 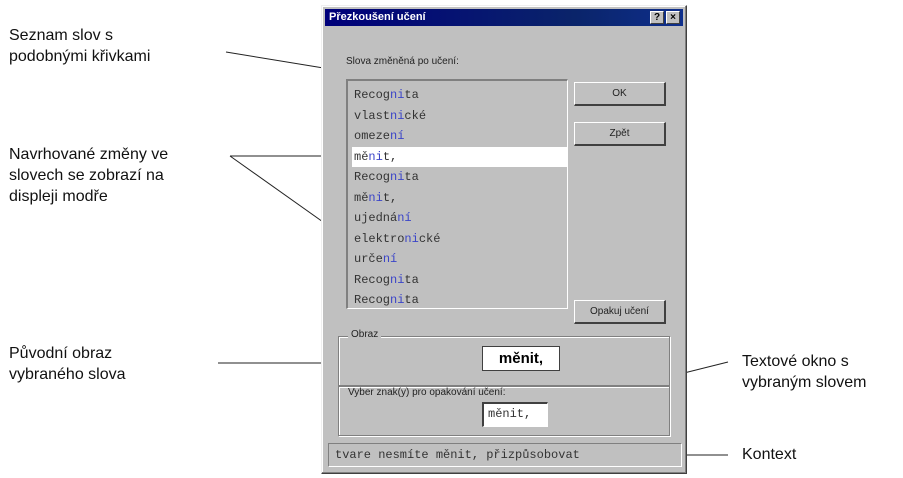 I want to click on word-prefix: omeze, so click(x=372, y=136).